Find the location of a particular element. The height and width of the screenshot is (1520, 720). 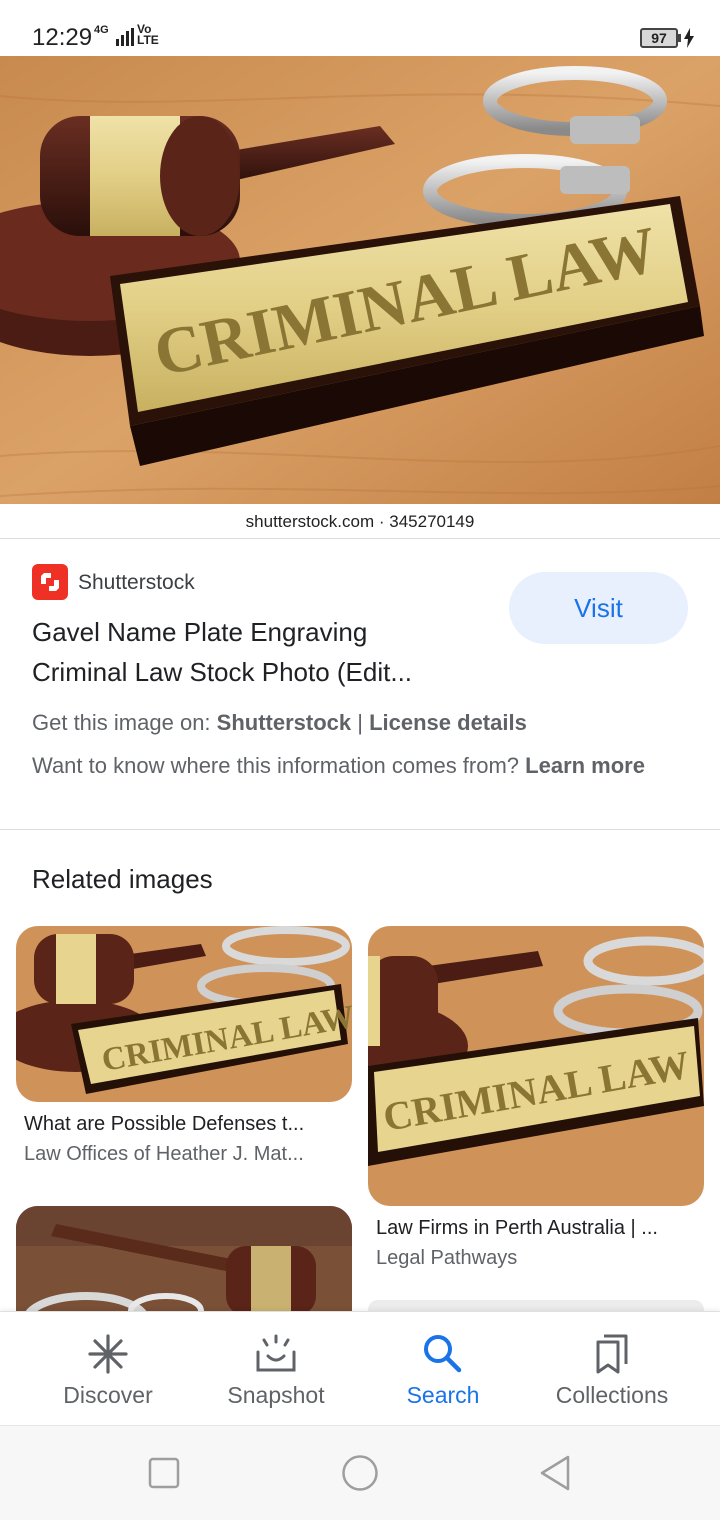

back-icon is located at coordinates (555, 1473).